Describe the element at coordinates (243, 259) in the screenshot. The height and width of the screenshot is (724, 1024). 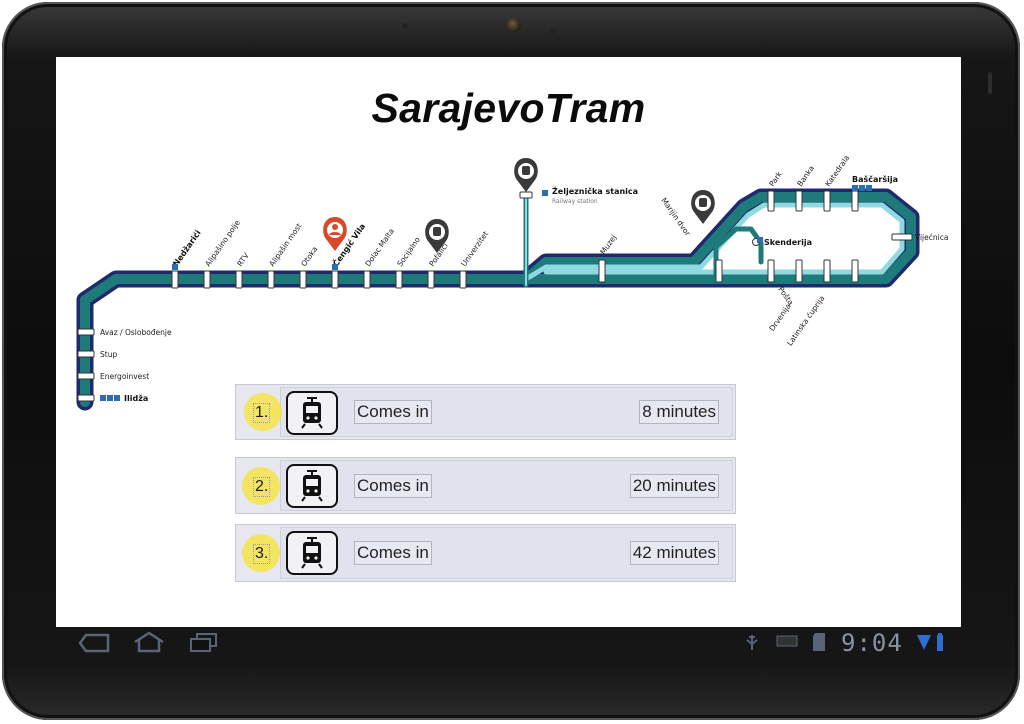
I see `station-label: RTV` at that location.